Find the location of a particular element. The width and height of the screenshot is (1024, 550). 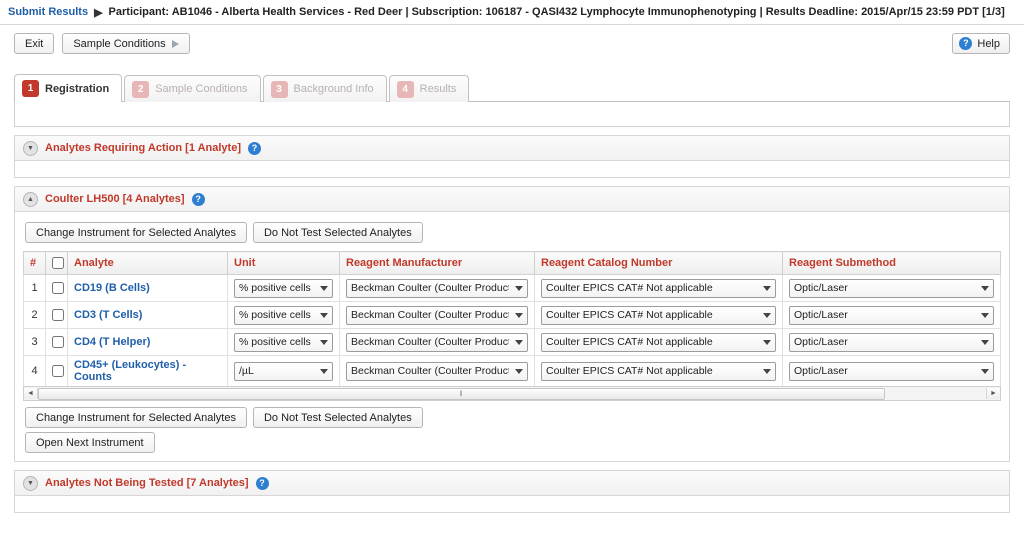

analyte-link: CD45+ (Leukocytes) - Counts is located at coordinates (130, 371).